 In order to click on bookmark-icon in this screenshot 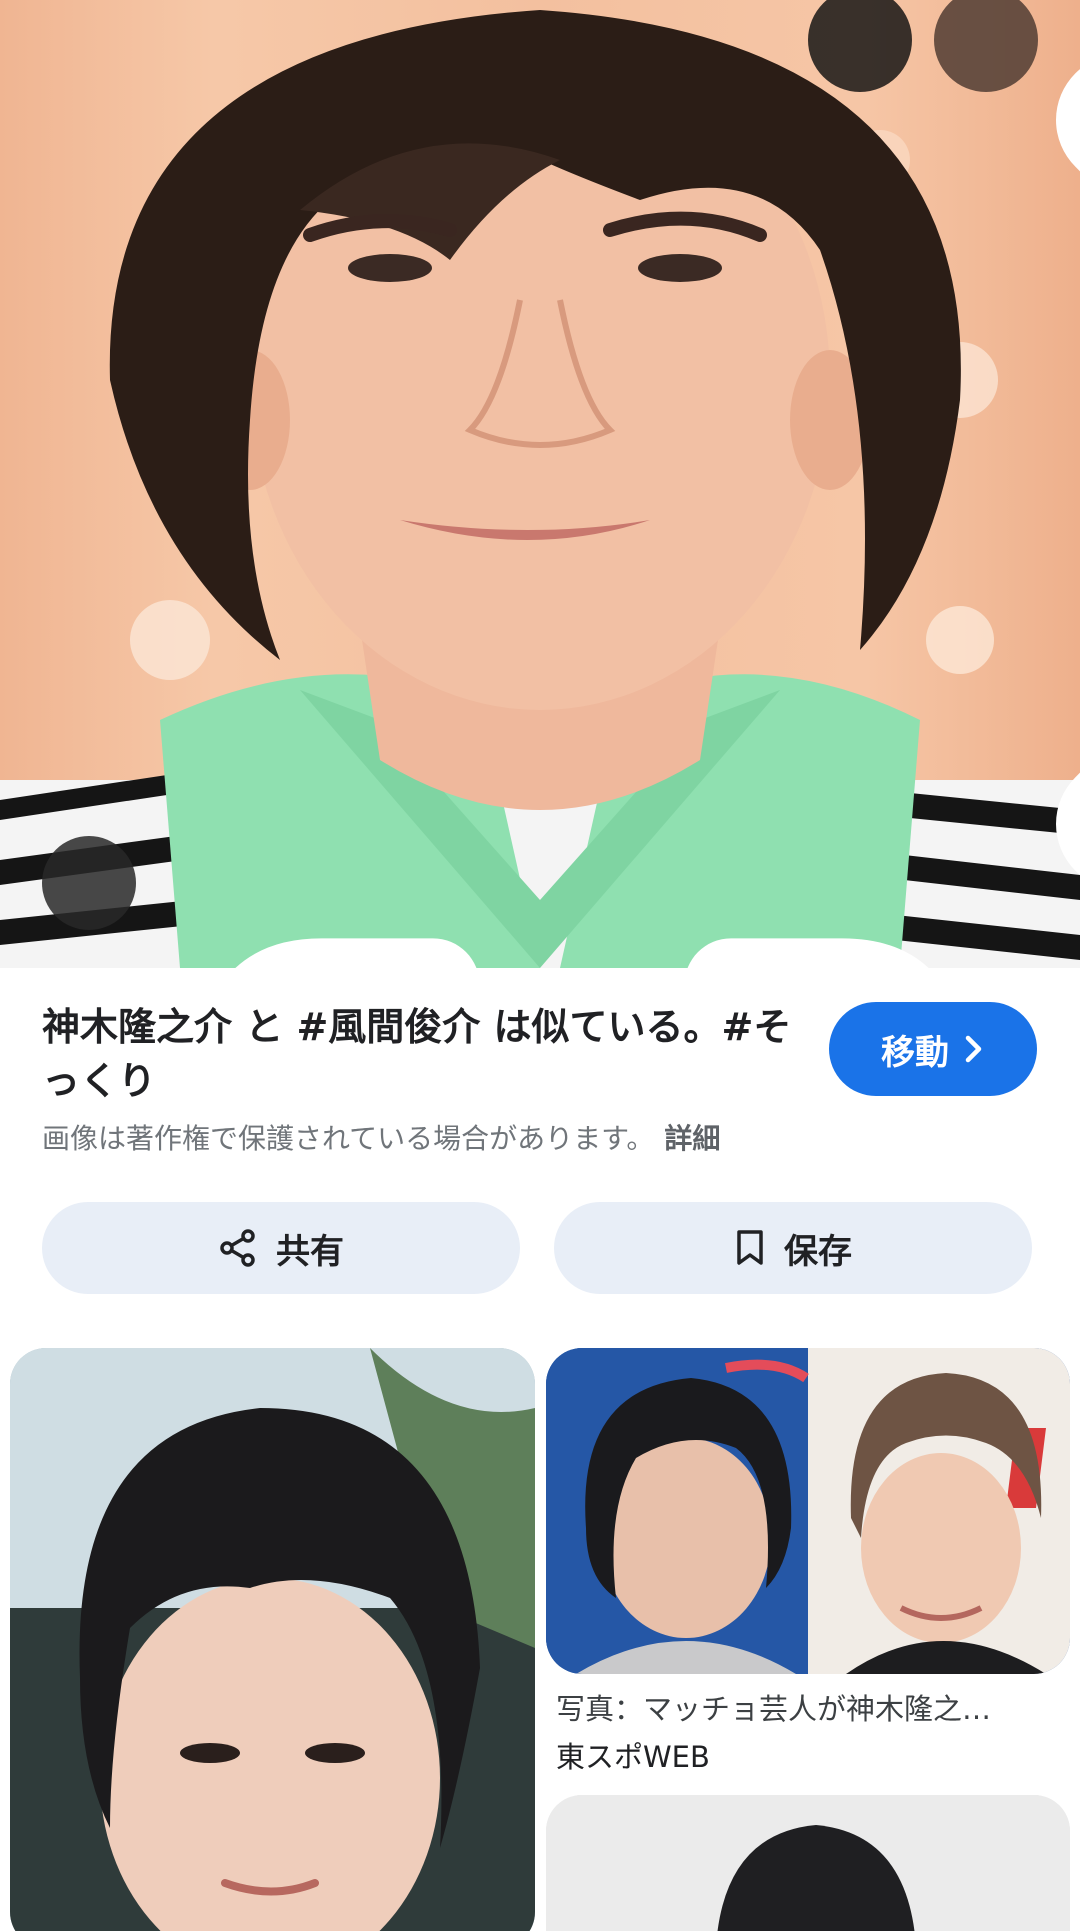, I will do `click(750, 1247)`.